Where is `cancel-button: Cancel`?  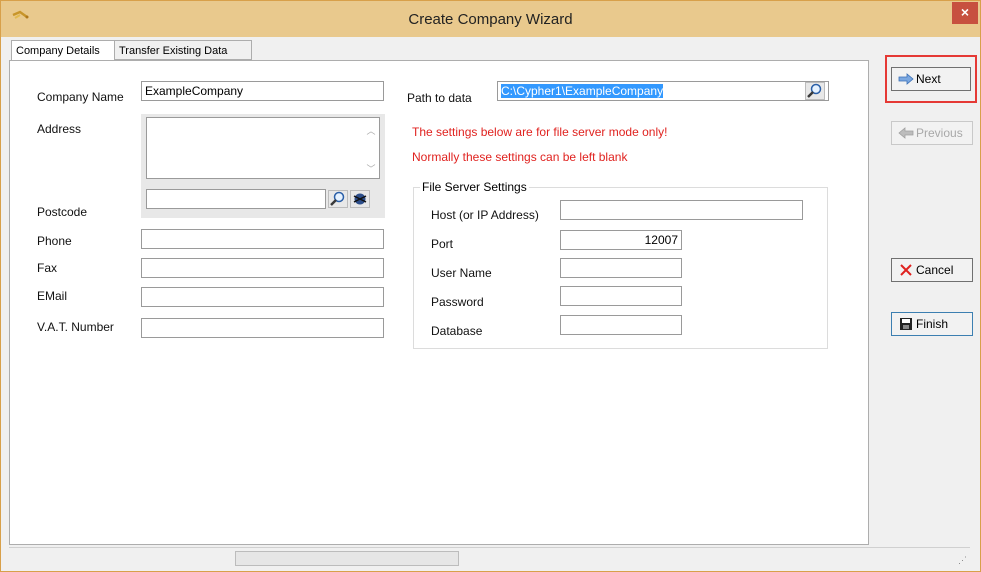 cancel-button: Cancel is located at coordinates (932, 270).